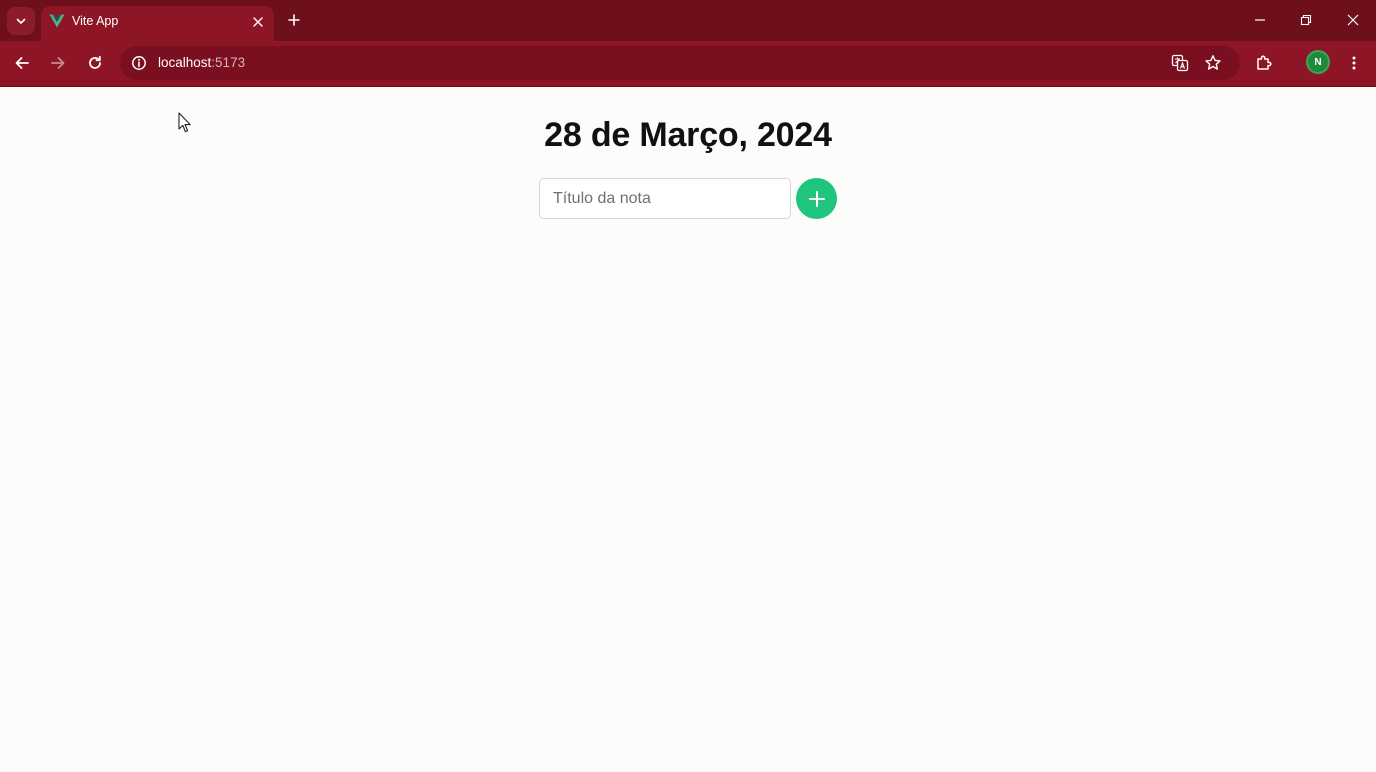 This screenshot has height=772, width=1376. I want to click on restore-button, so click(1306, 20).